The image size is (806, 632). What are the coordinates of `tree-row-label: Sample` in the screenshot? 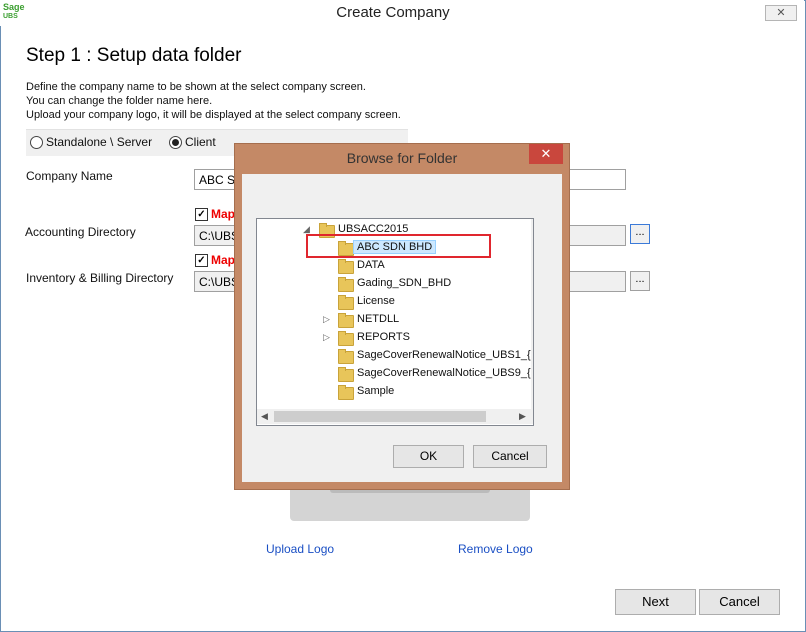 It's located at (375, 391).